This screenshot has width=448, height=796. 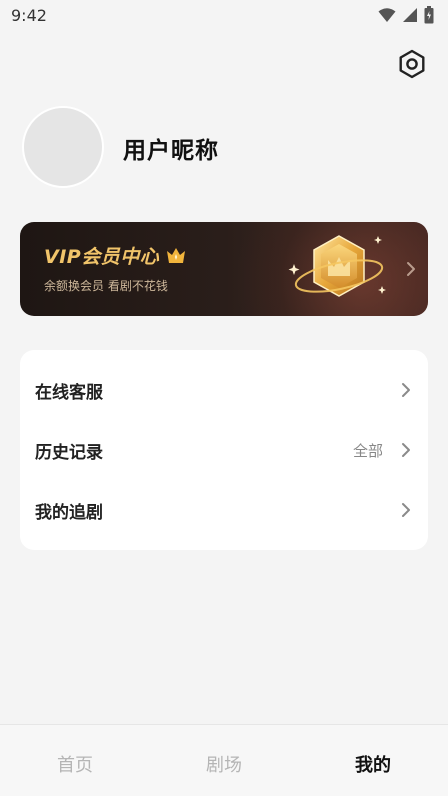 I want to click on menu-item-history: 历史记录 全部, so click(x=224, y=450).